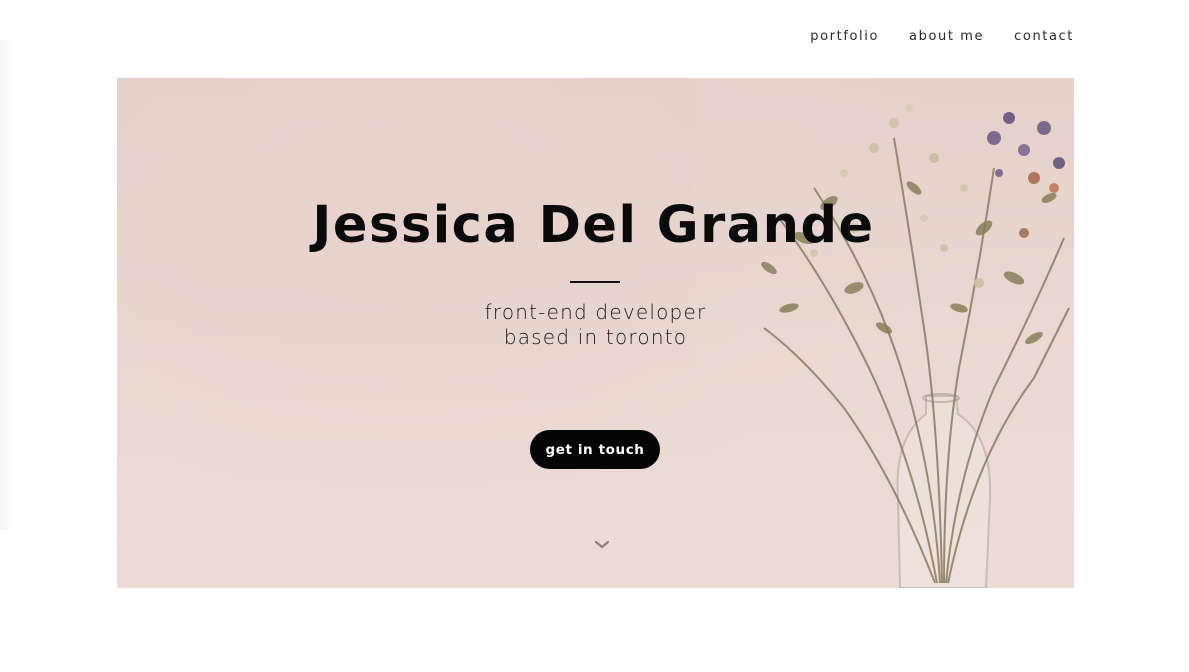  I want to click on top-nav: portfolio about me contact, so click(942, 36).